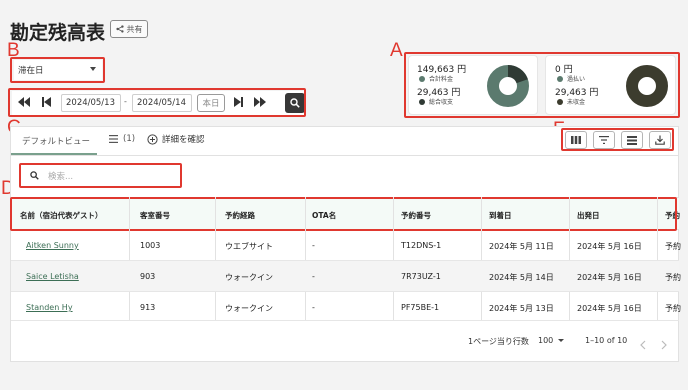 The width and height of the screenshot is (688, 390). What do you see at coordinates (498, 341) in the screenshot?
I see `rows-per-page-label: 1ページ当り行数` at bounding box center [498, 341].